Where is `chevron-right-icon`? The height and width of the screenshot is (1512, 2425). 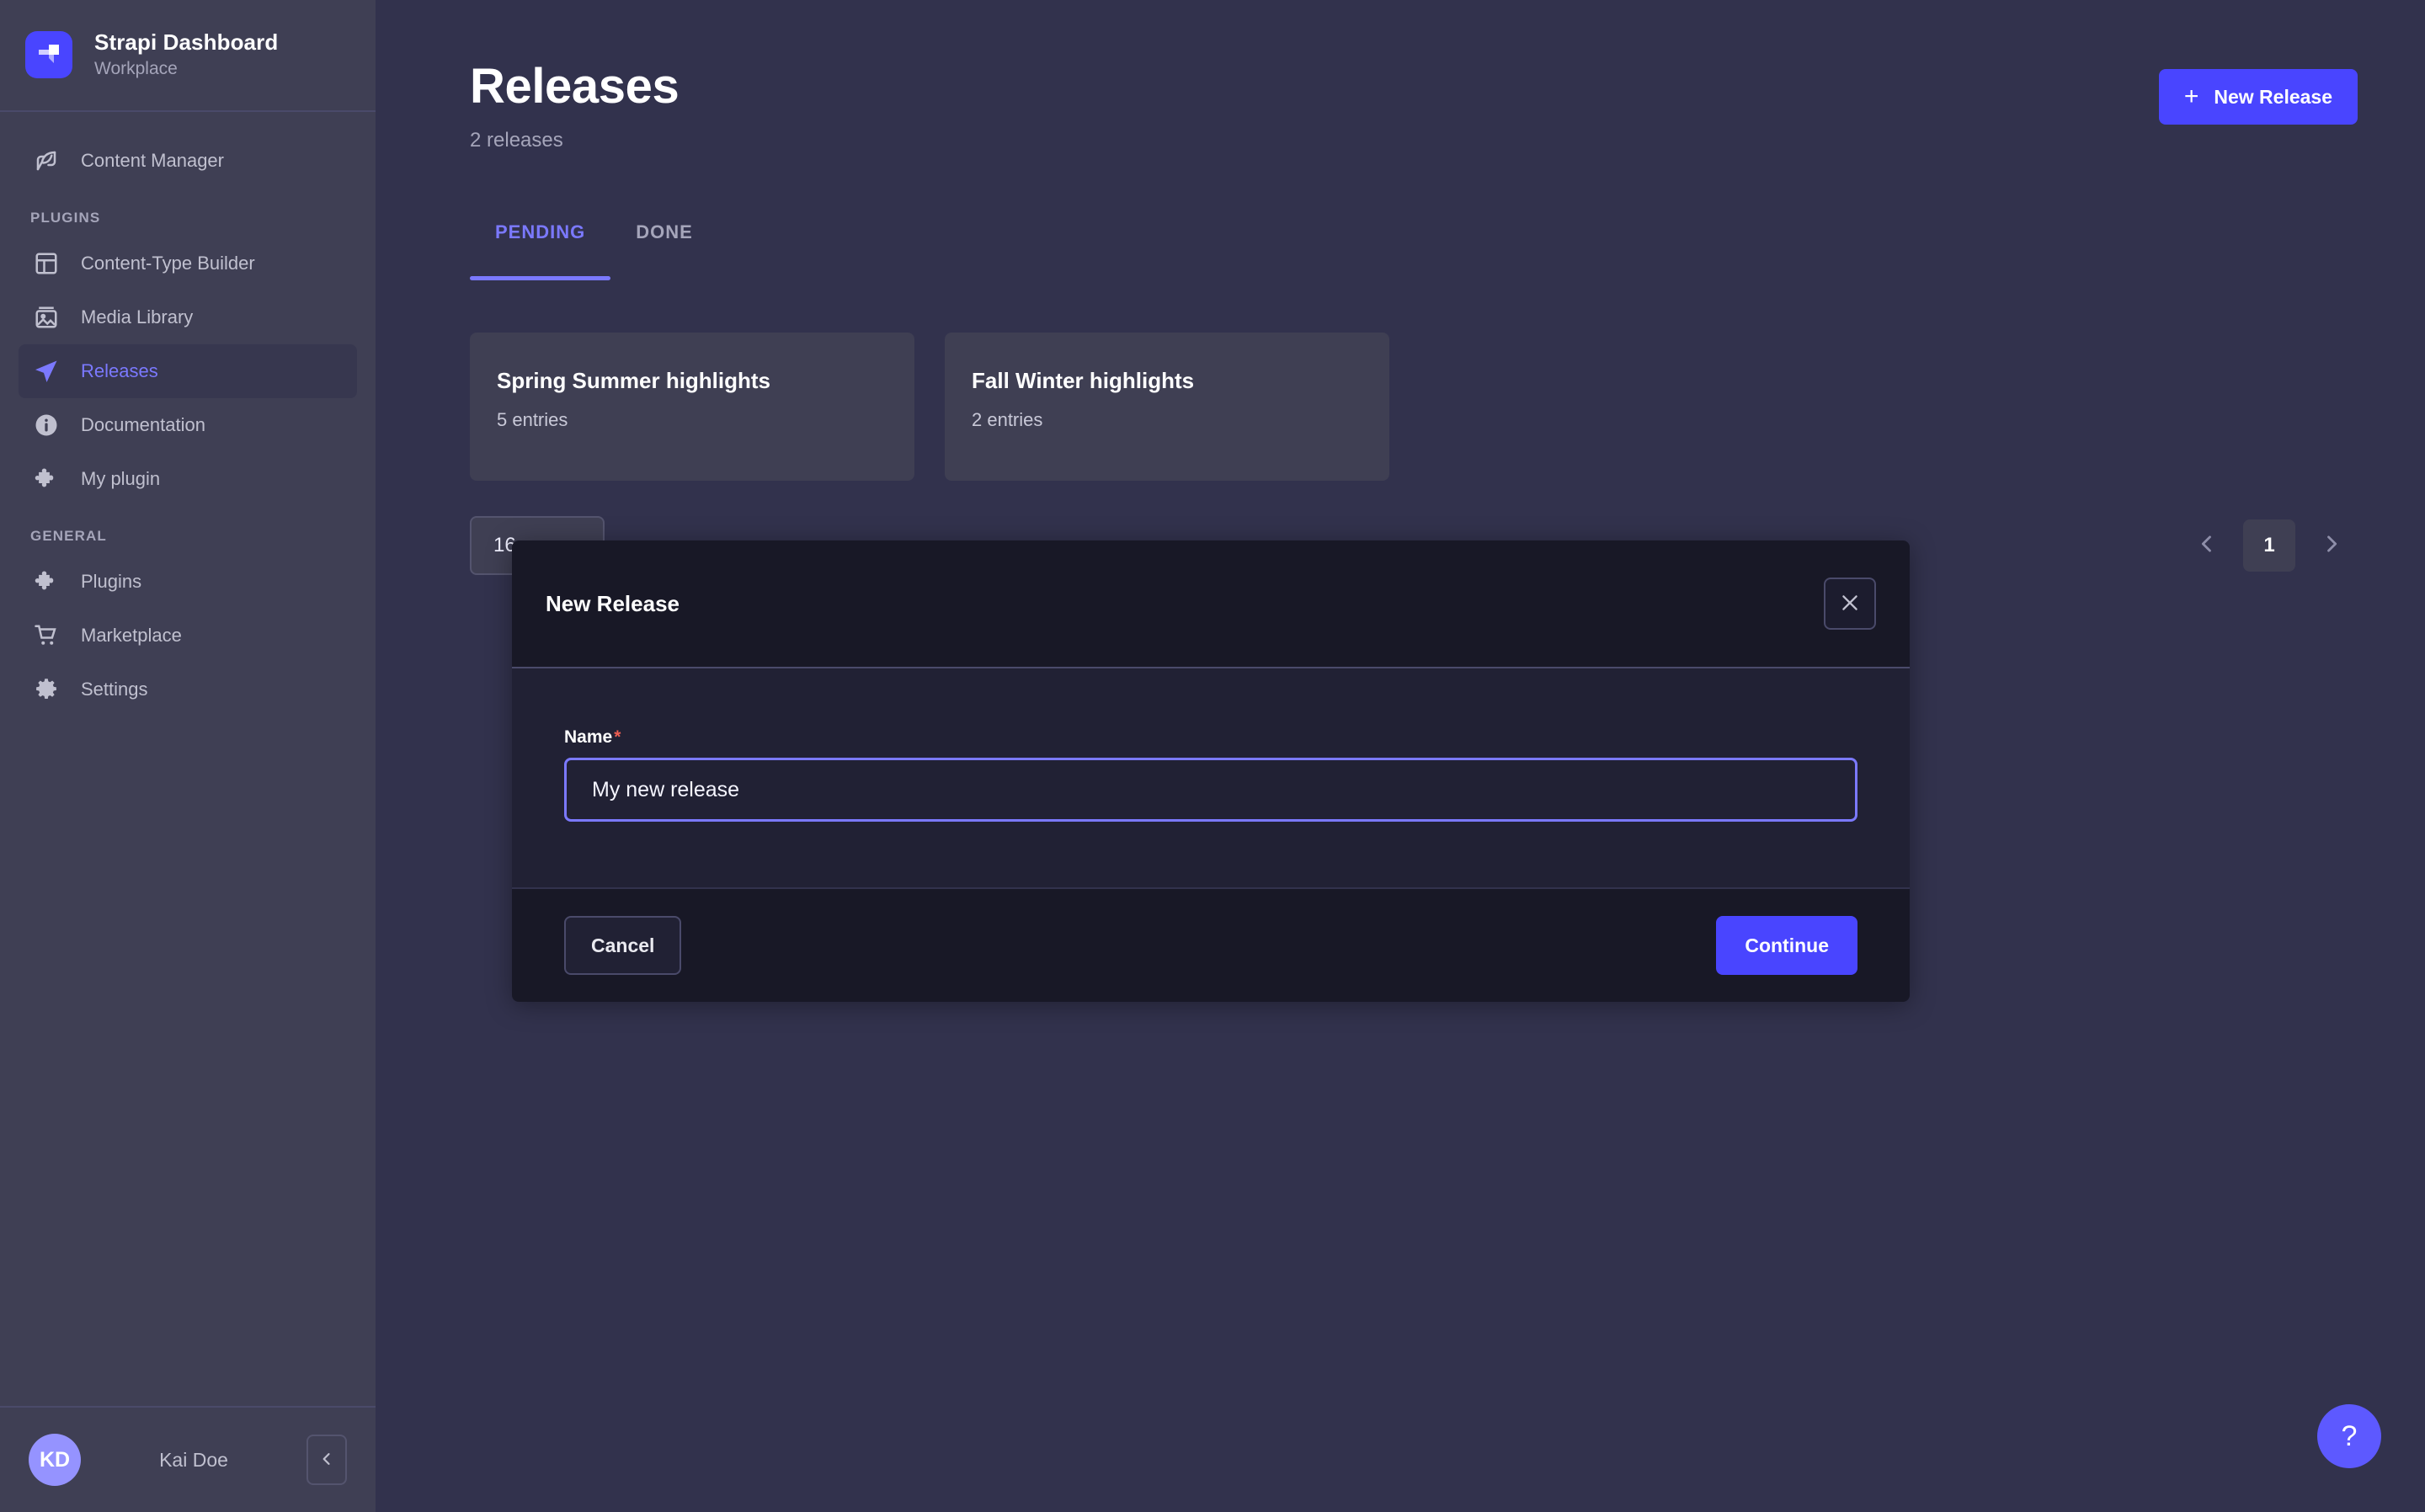 chevron-right-icon is located at coordinates (2331, 545).